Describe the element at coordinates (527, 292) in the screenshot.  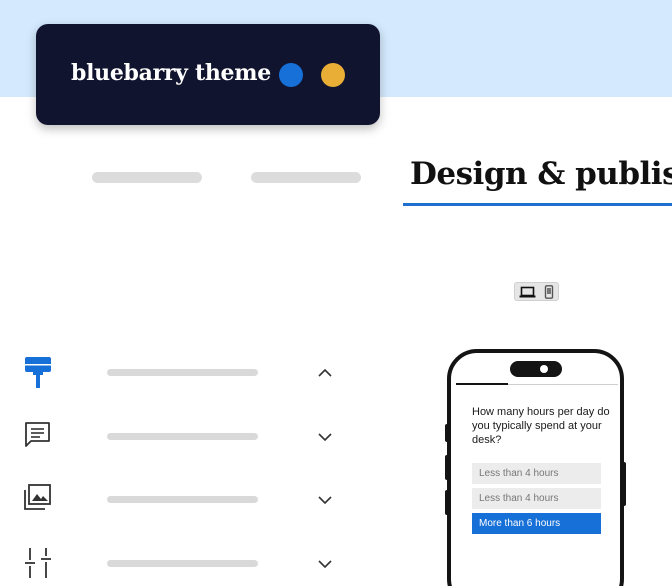
I see `laptop-icon` at that location.